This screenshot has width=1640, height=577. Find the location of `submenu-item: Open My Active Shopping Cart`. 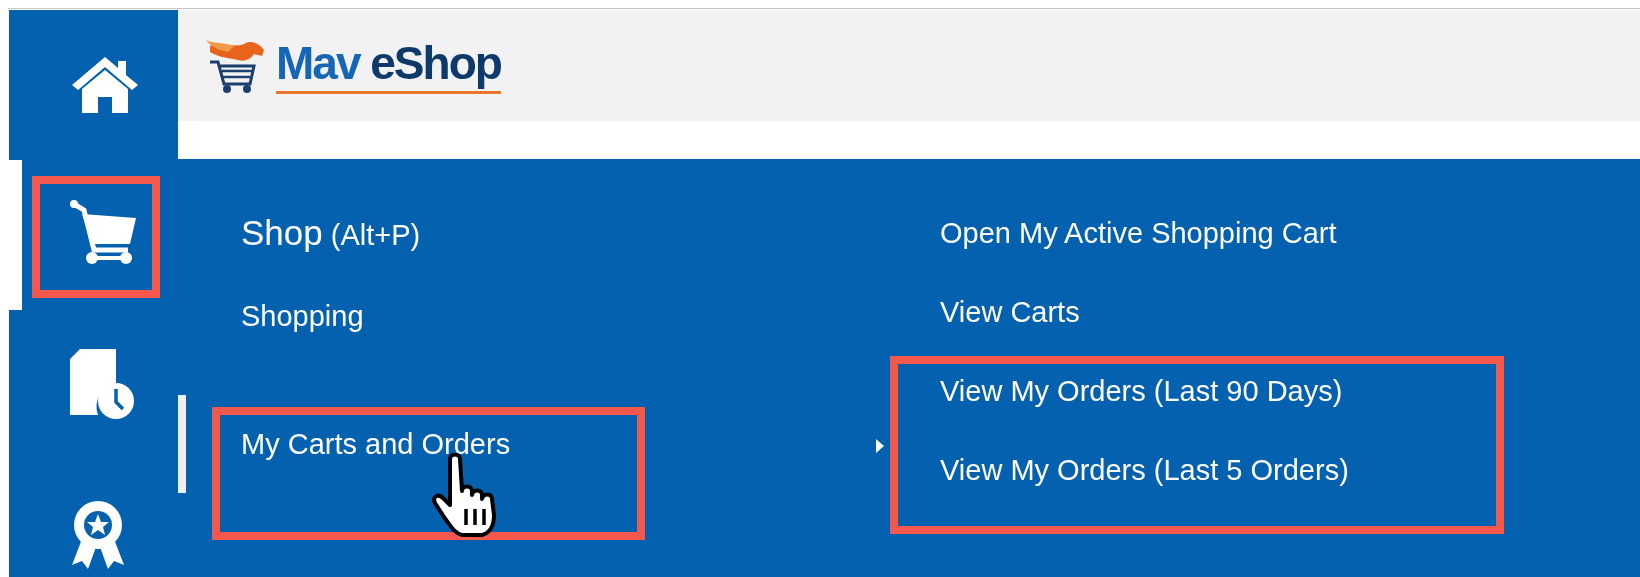

submenu-item: Open My Active Shopping Cart is located at coordinates (1144, 254).